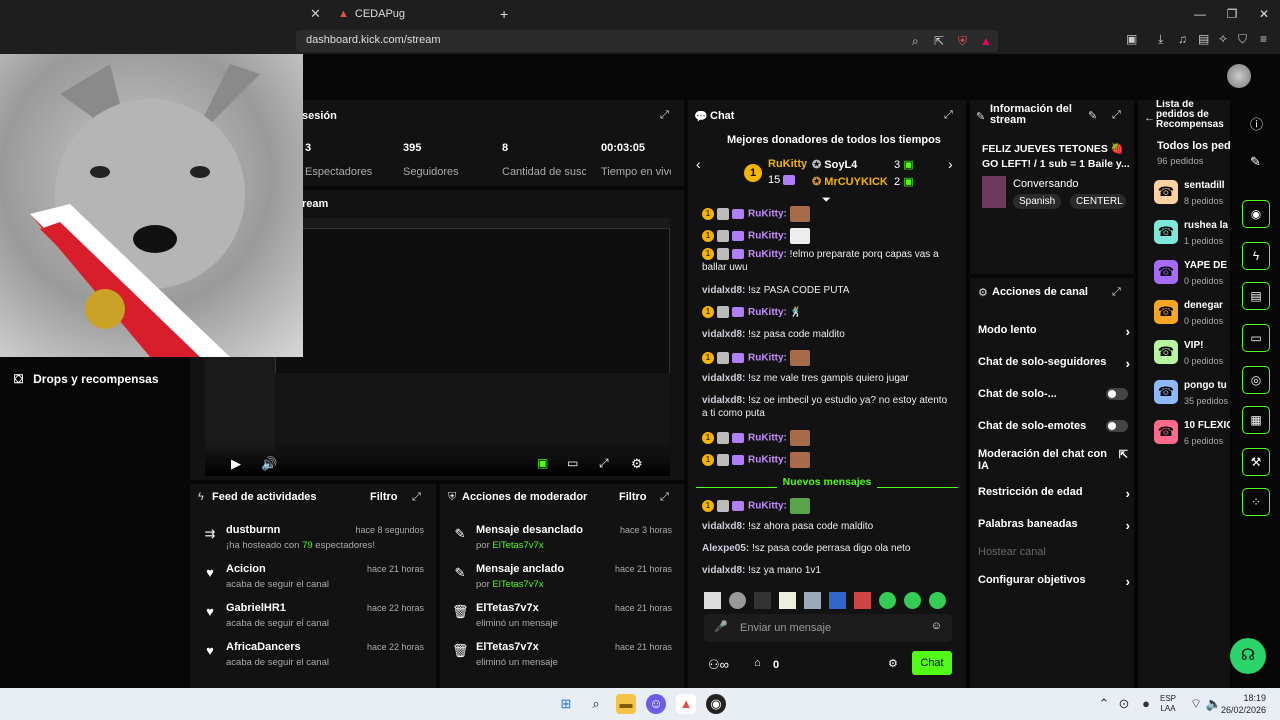  I want to click on tab-close-button: ✕, so click(315, 14).